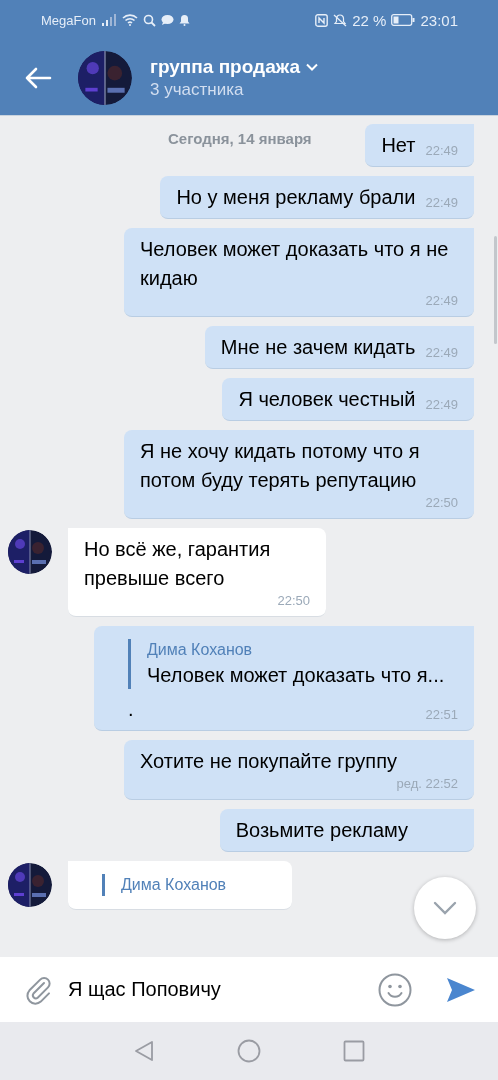 Image resolution: width=498 pixels, height=1080 pixels. What do you see at coordinates (178, 564) in the screenshot?
I see `message-text: Но всё же, гарантия превыше всего` at bounding box center [178, 564].